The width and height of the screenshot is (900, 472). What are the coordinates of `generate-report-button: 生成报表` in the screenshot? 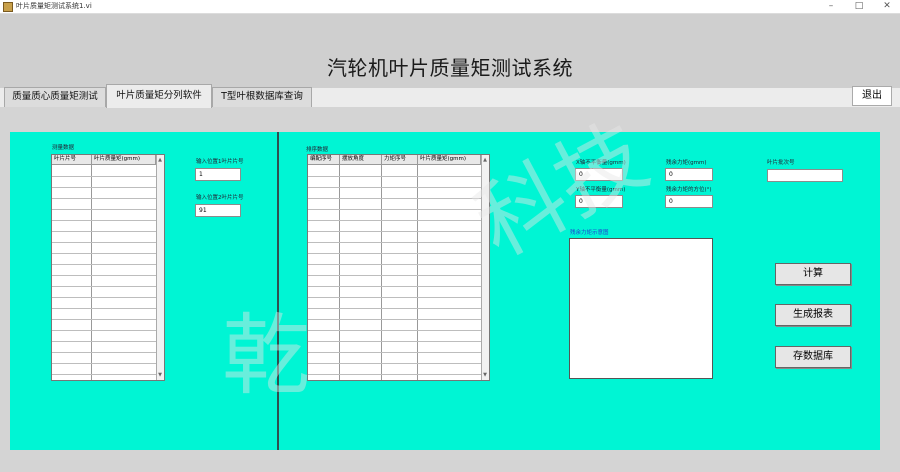 It's located at (813, 315).